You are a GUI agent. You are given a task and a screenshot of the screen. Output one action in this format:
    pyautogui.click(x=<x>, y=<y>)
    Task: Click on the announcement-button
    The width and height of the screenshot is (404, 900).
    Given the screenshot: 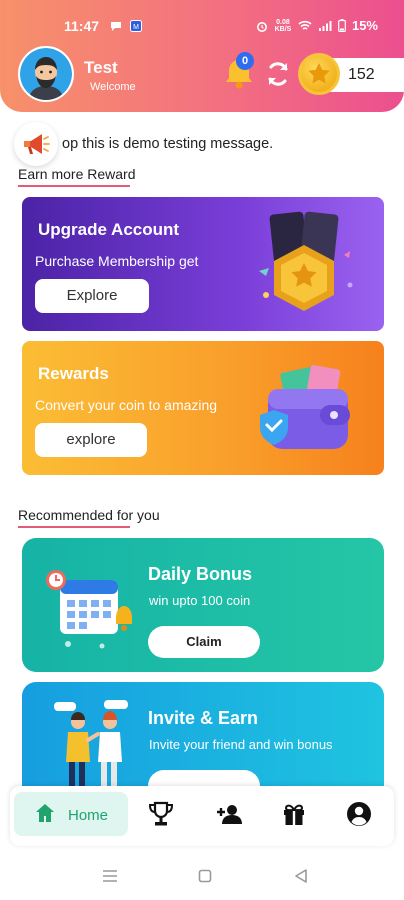 What is the action you would take?
    pyautogui.click(x=36, y=144)
    